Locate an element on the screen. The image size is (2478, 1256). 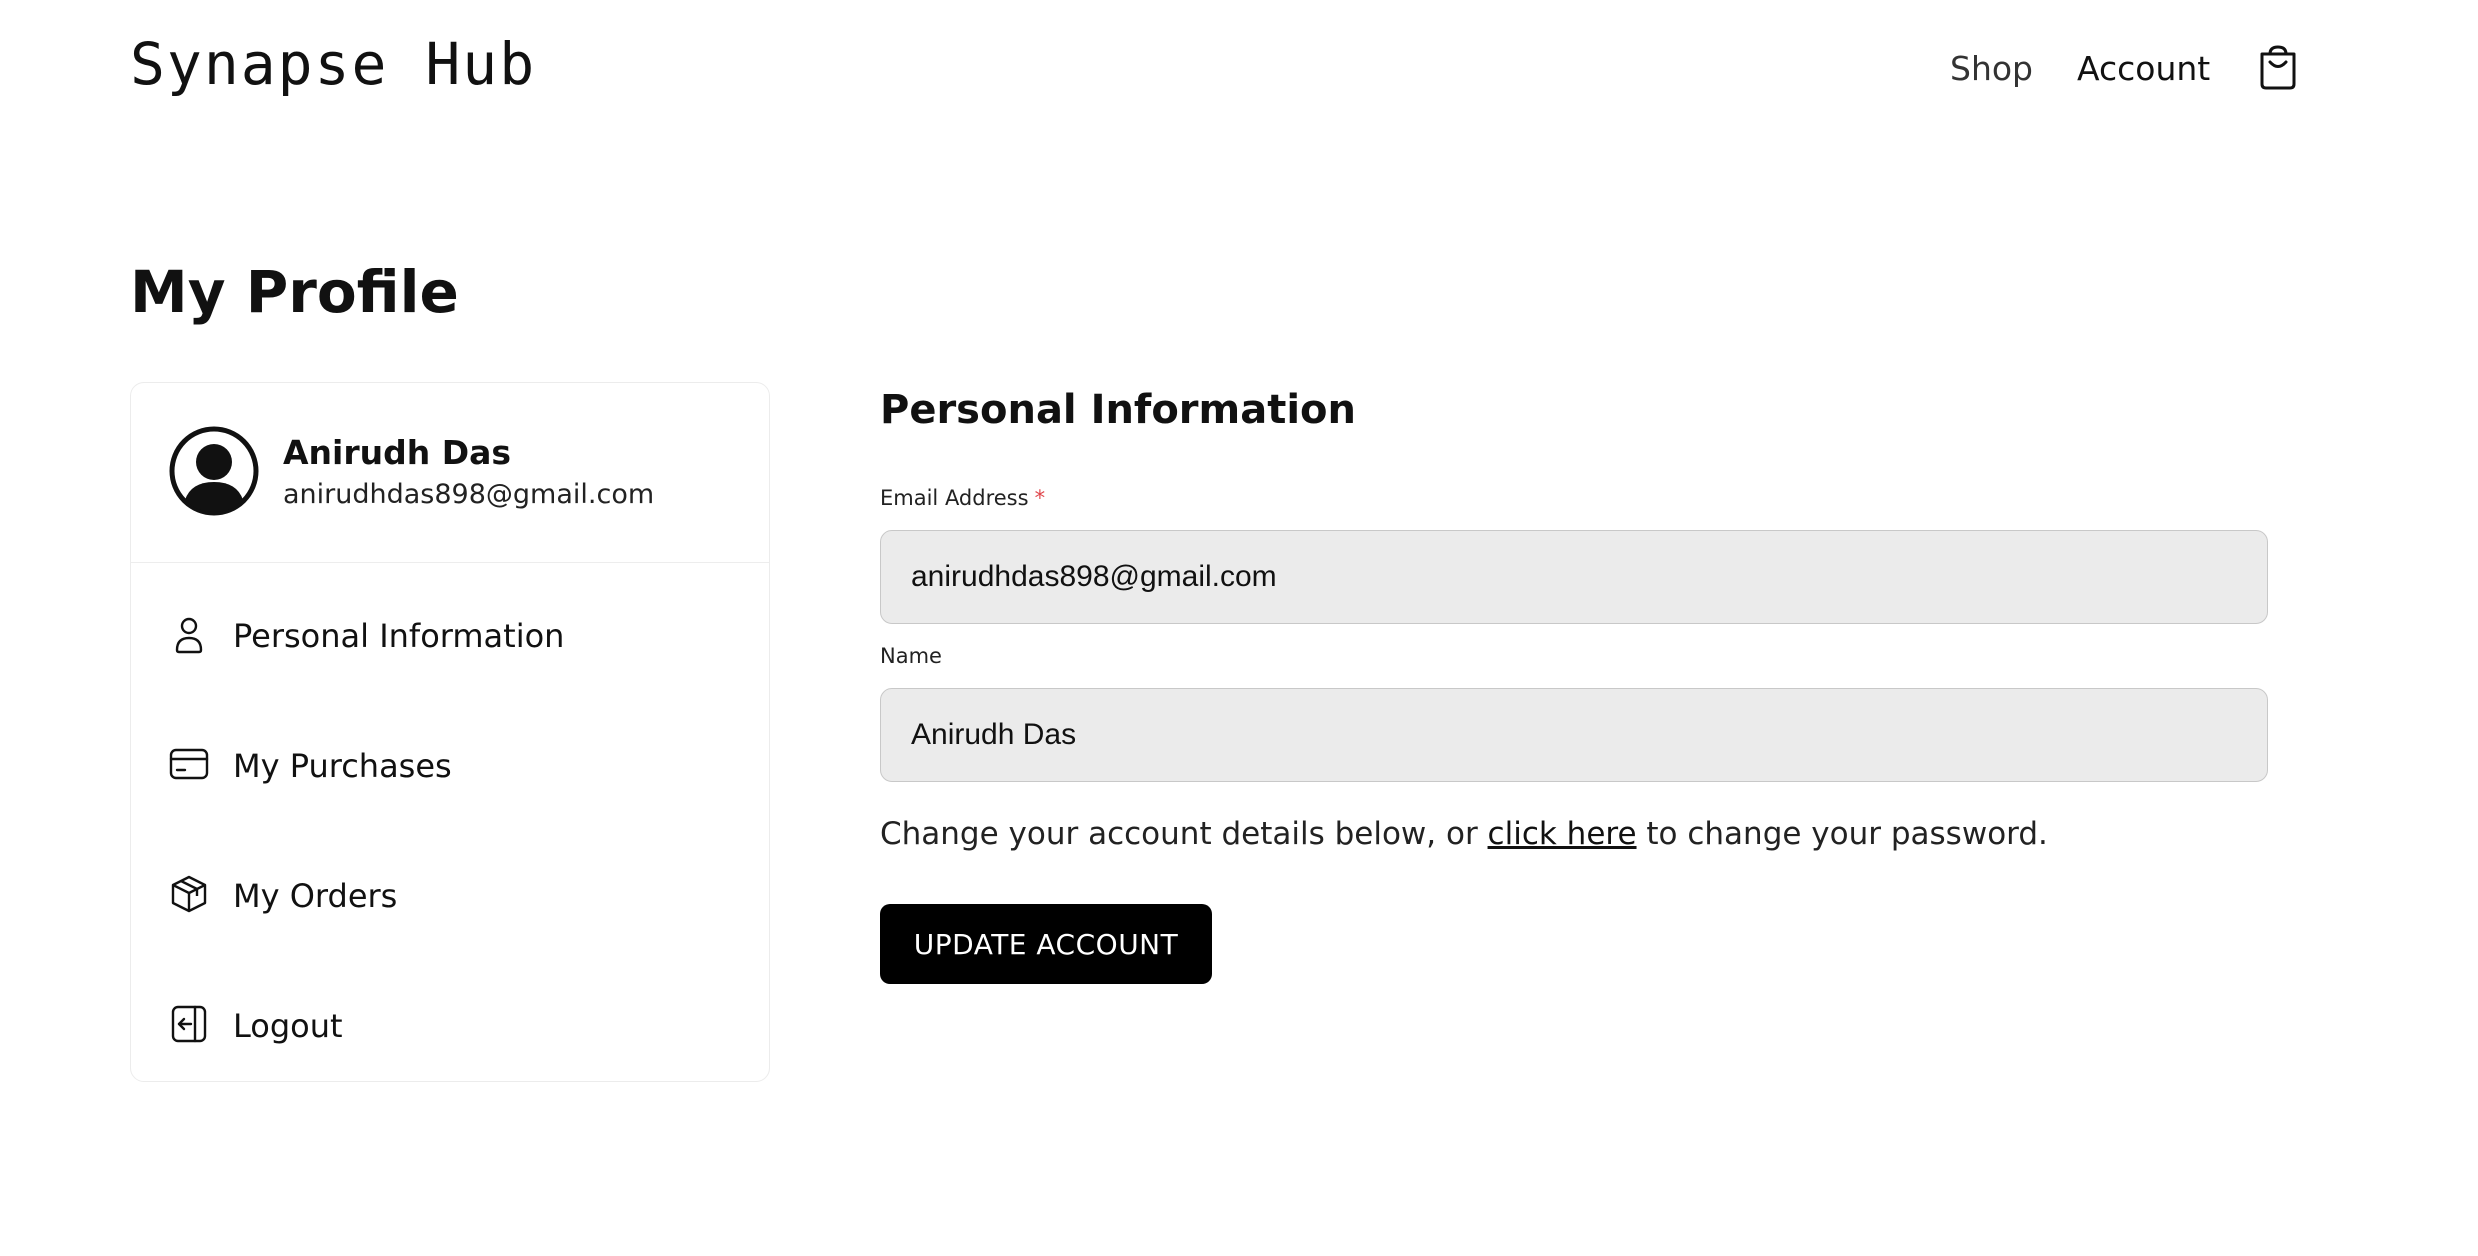
sidebar-item-label: My Purchases is located at coordinates (342, 766).